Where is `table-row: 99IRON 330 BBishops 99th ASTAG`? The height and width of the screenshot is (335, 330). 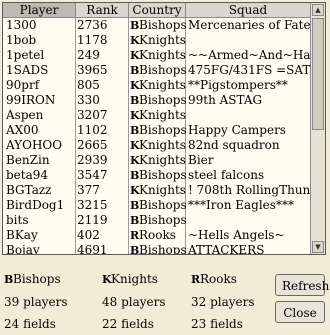
table-row: 99IRON 330 BBishops 99th ASTAG is located at coordinates (157, 100).